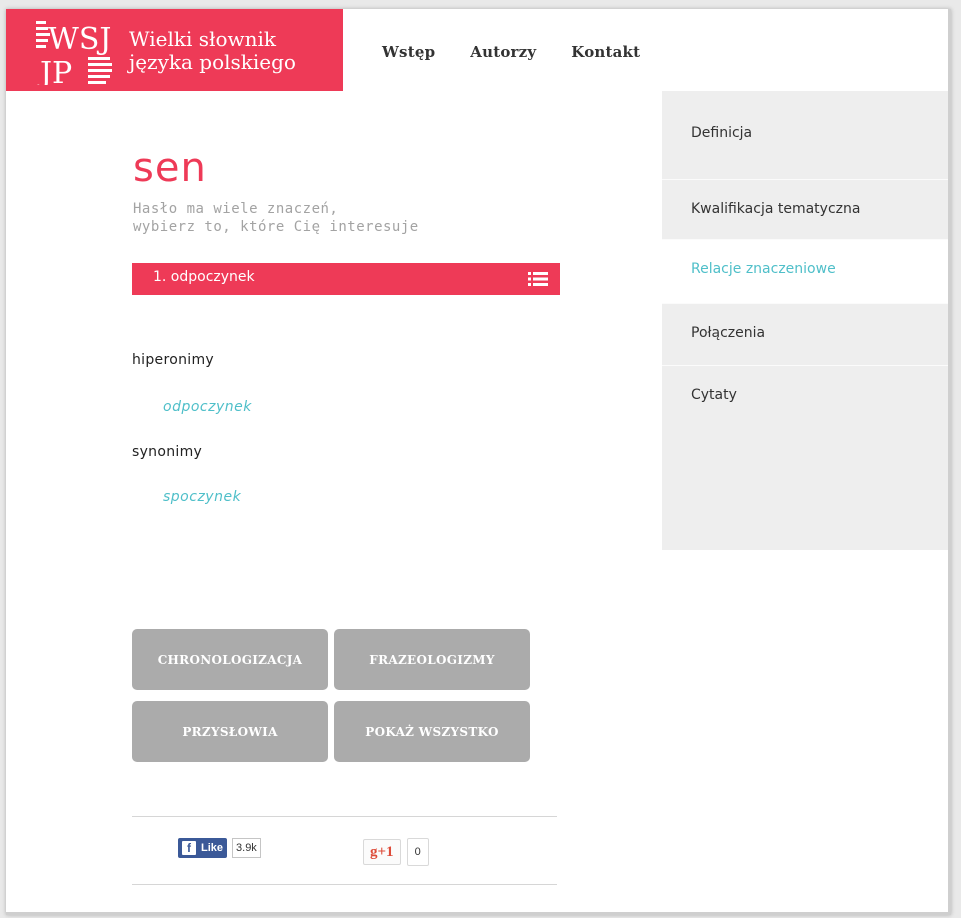 This screenshot has height=918, width=961. I want to click on relation-heading-synonimy: synonimy, so click(167, 452).